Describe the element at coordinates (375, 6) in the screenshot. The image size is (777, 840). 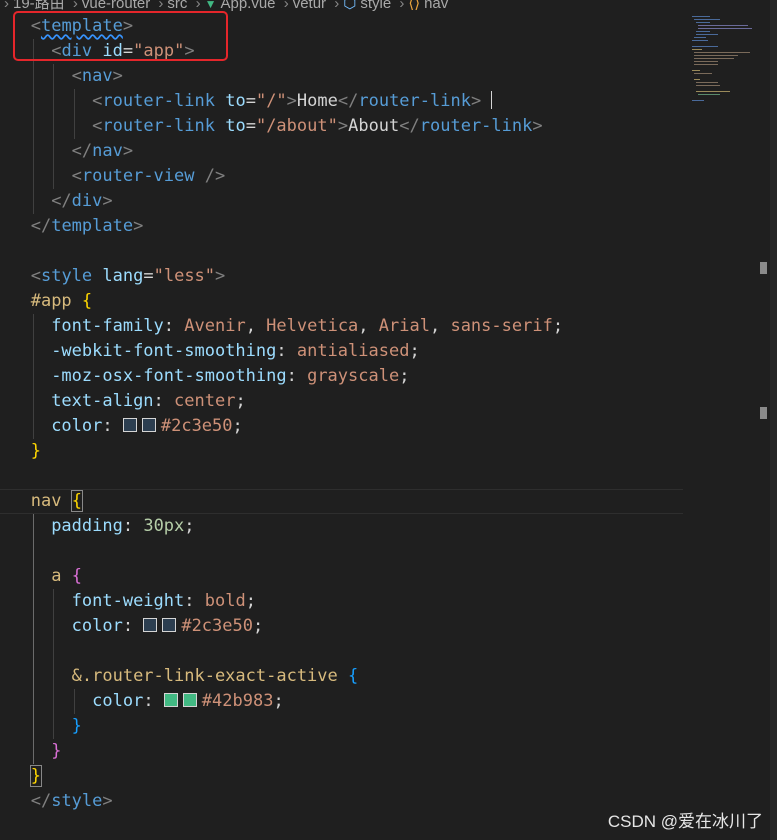
I see `breadcrumb-item-style: style` at that location.